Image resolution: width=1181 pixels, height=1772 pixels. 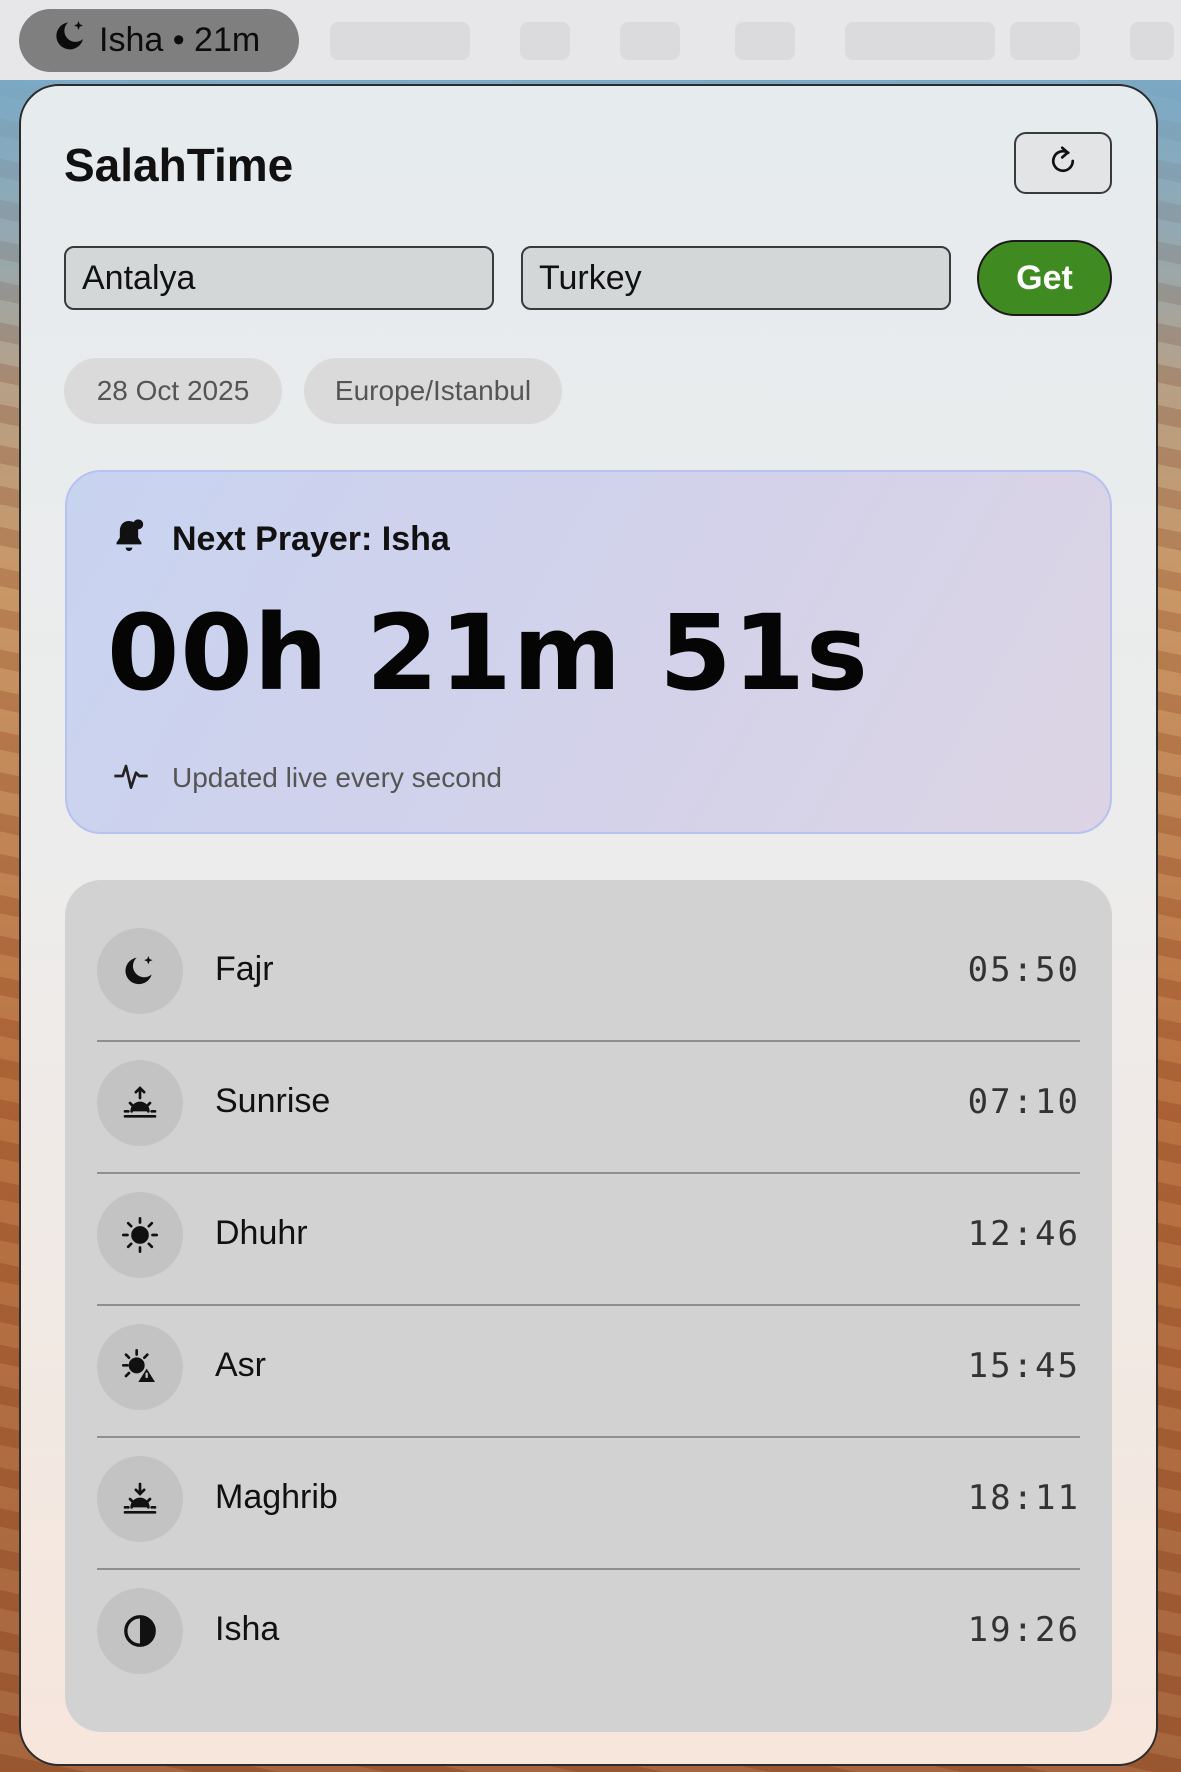 What do you see at coordinates (130, 535) in the screenshot?
I see `bell-icon` at bounding box center [130, 535].